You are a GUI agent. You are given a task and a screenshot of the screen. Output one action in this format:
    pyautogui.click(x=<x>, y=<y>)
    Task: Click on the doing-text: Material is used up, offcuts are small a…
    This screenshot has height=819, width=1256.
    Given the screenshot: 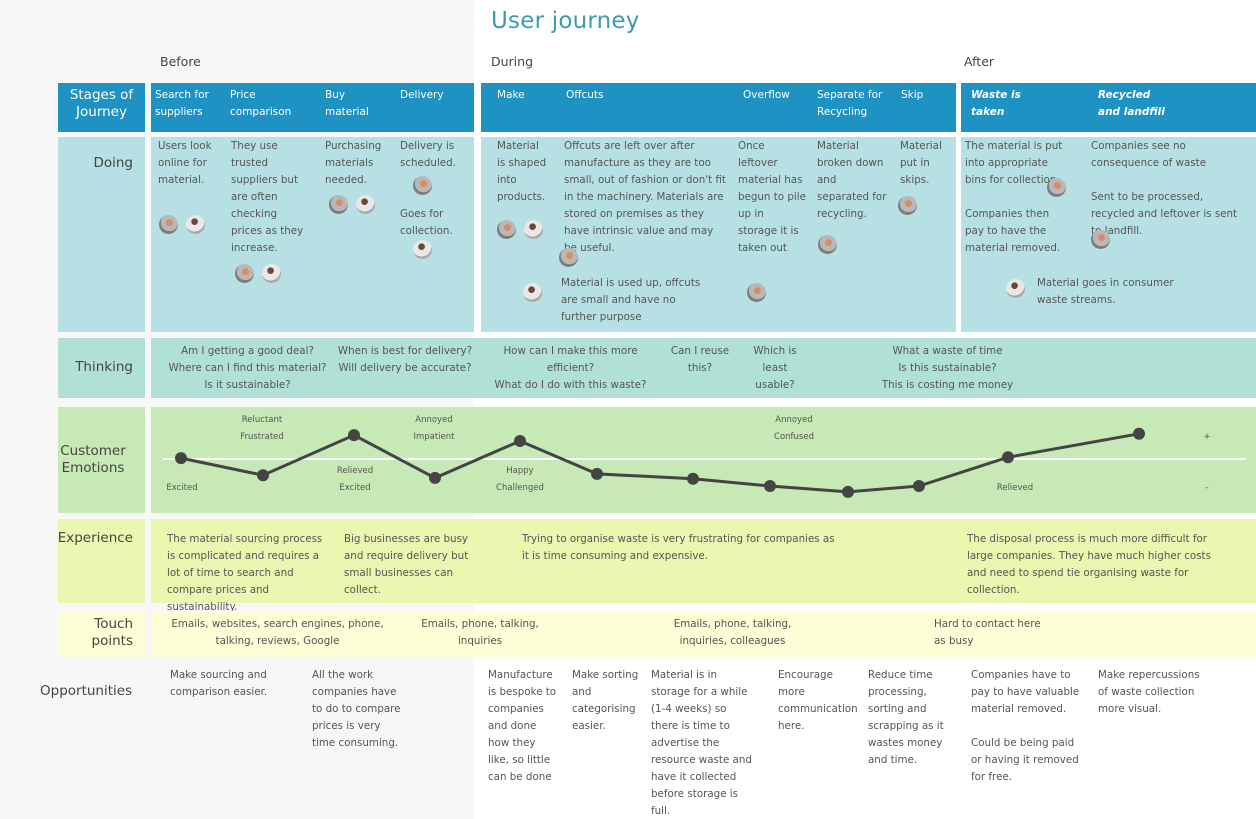 What is the action you would take?
    pyautogui.click(x=631, y=300)
    